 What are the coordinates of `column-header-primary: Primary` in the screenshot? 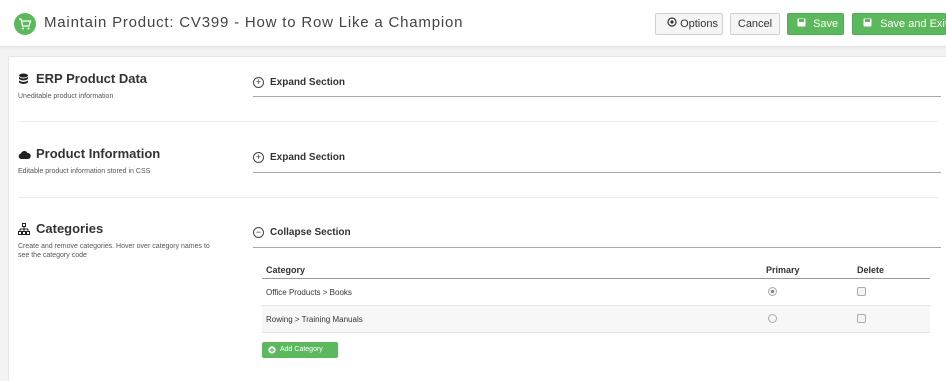 It's located at (783, 270).